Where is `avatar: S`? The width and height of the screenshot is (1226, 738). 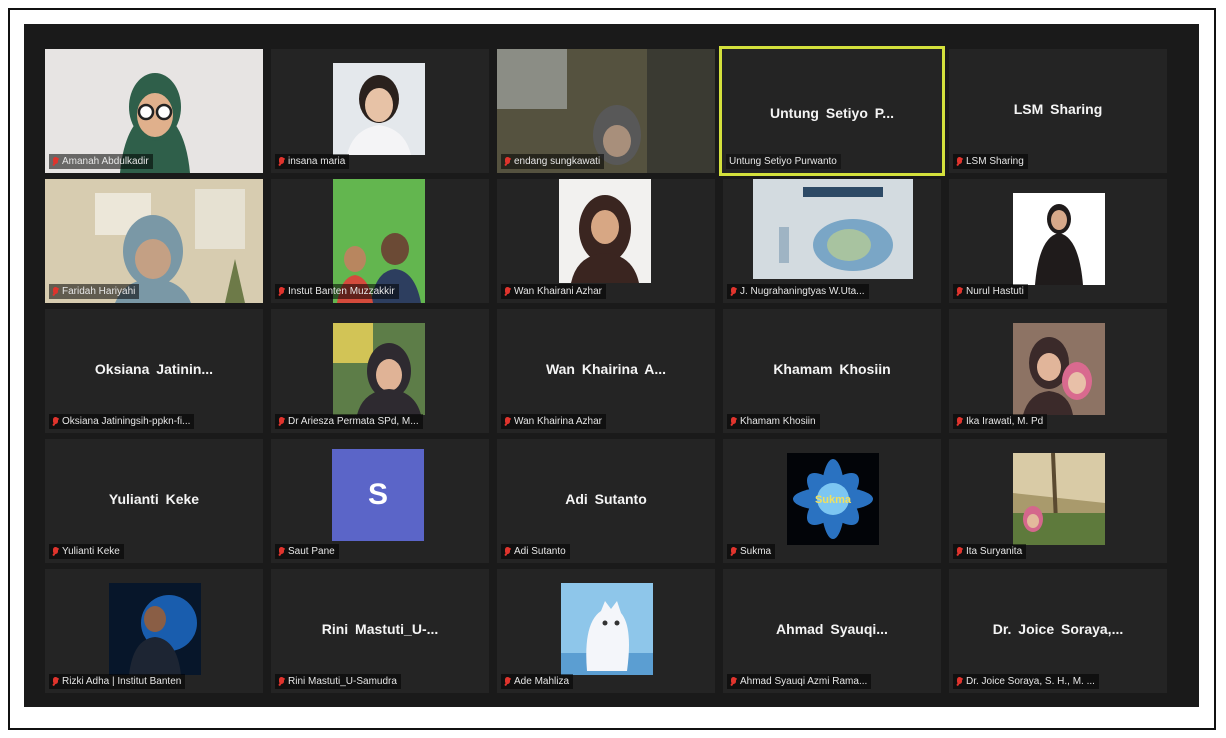 avatar: S is located at coordinates (378, 495).